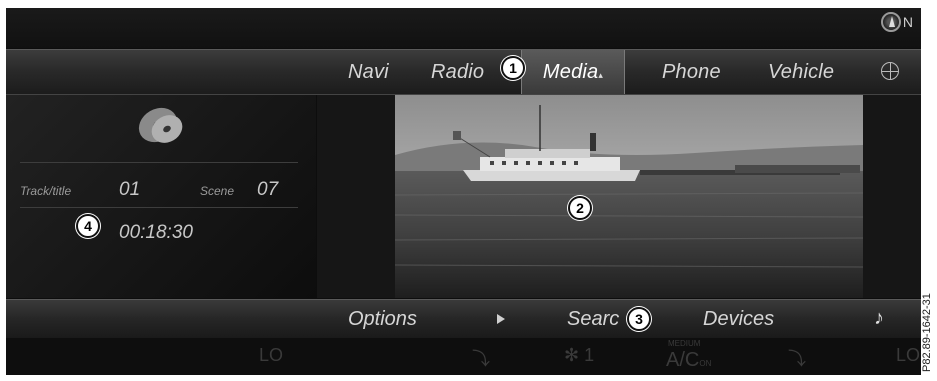 This screenshot has width=937, height=381. What do you see at coordinates (501, 319) in the screenshot?
I see `play-icon` at bounding box center [501, 319].